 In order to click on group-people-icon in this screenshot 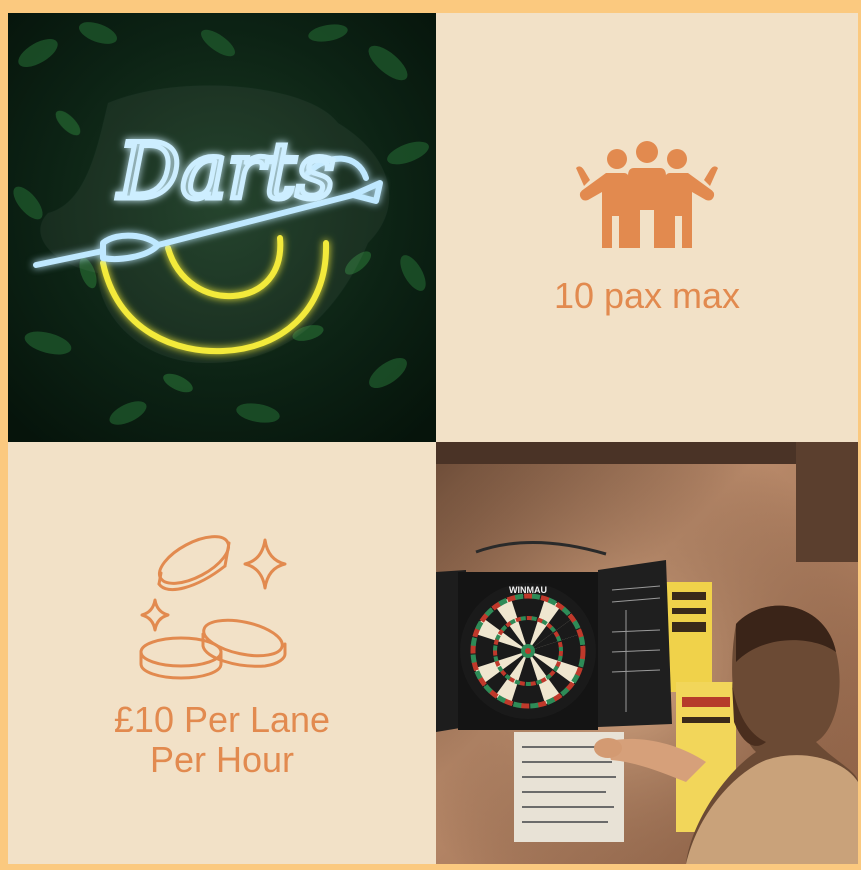, I will do `click(647, 194)`.